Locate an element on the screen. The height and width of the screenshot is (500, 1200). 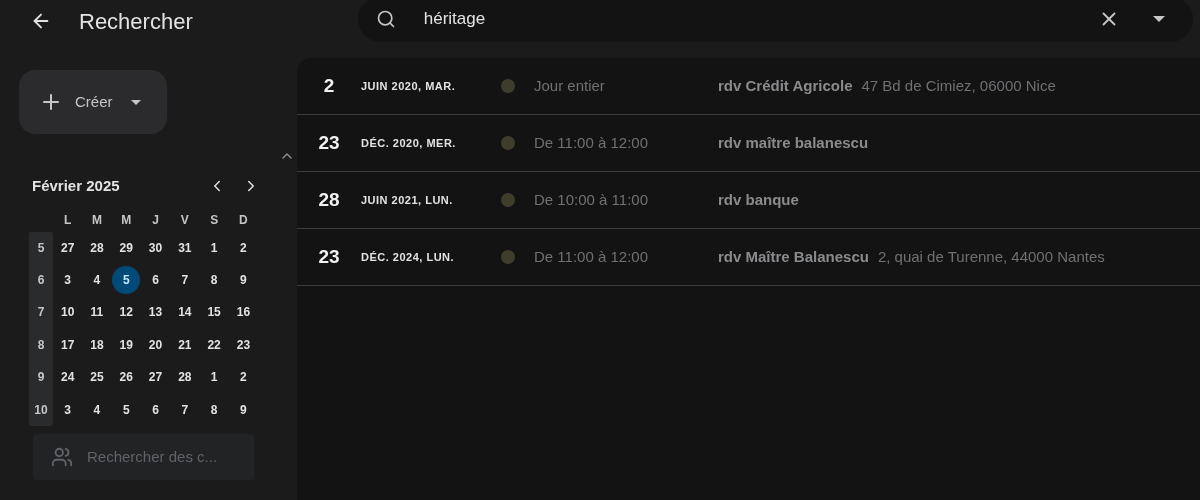
week-number: 10 is located at coordinates (41, 410).